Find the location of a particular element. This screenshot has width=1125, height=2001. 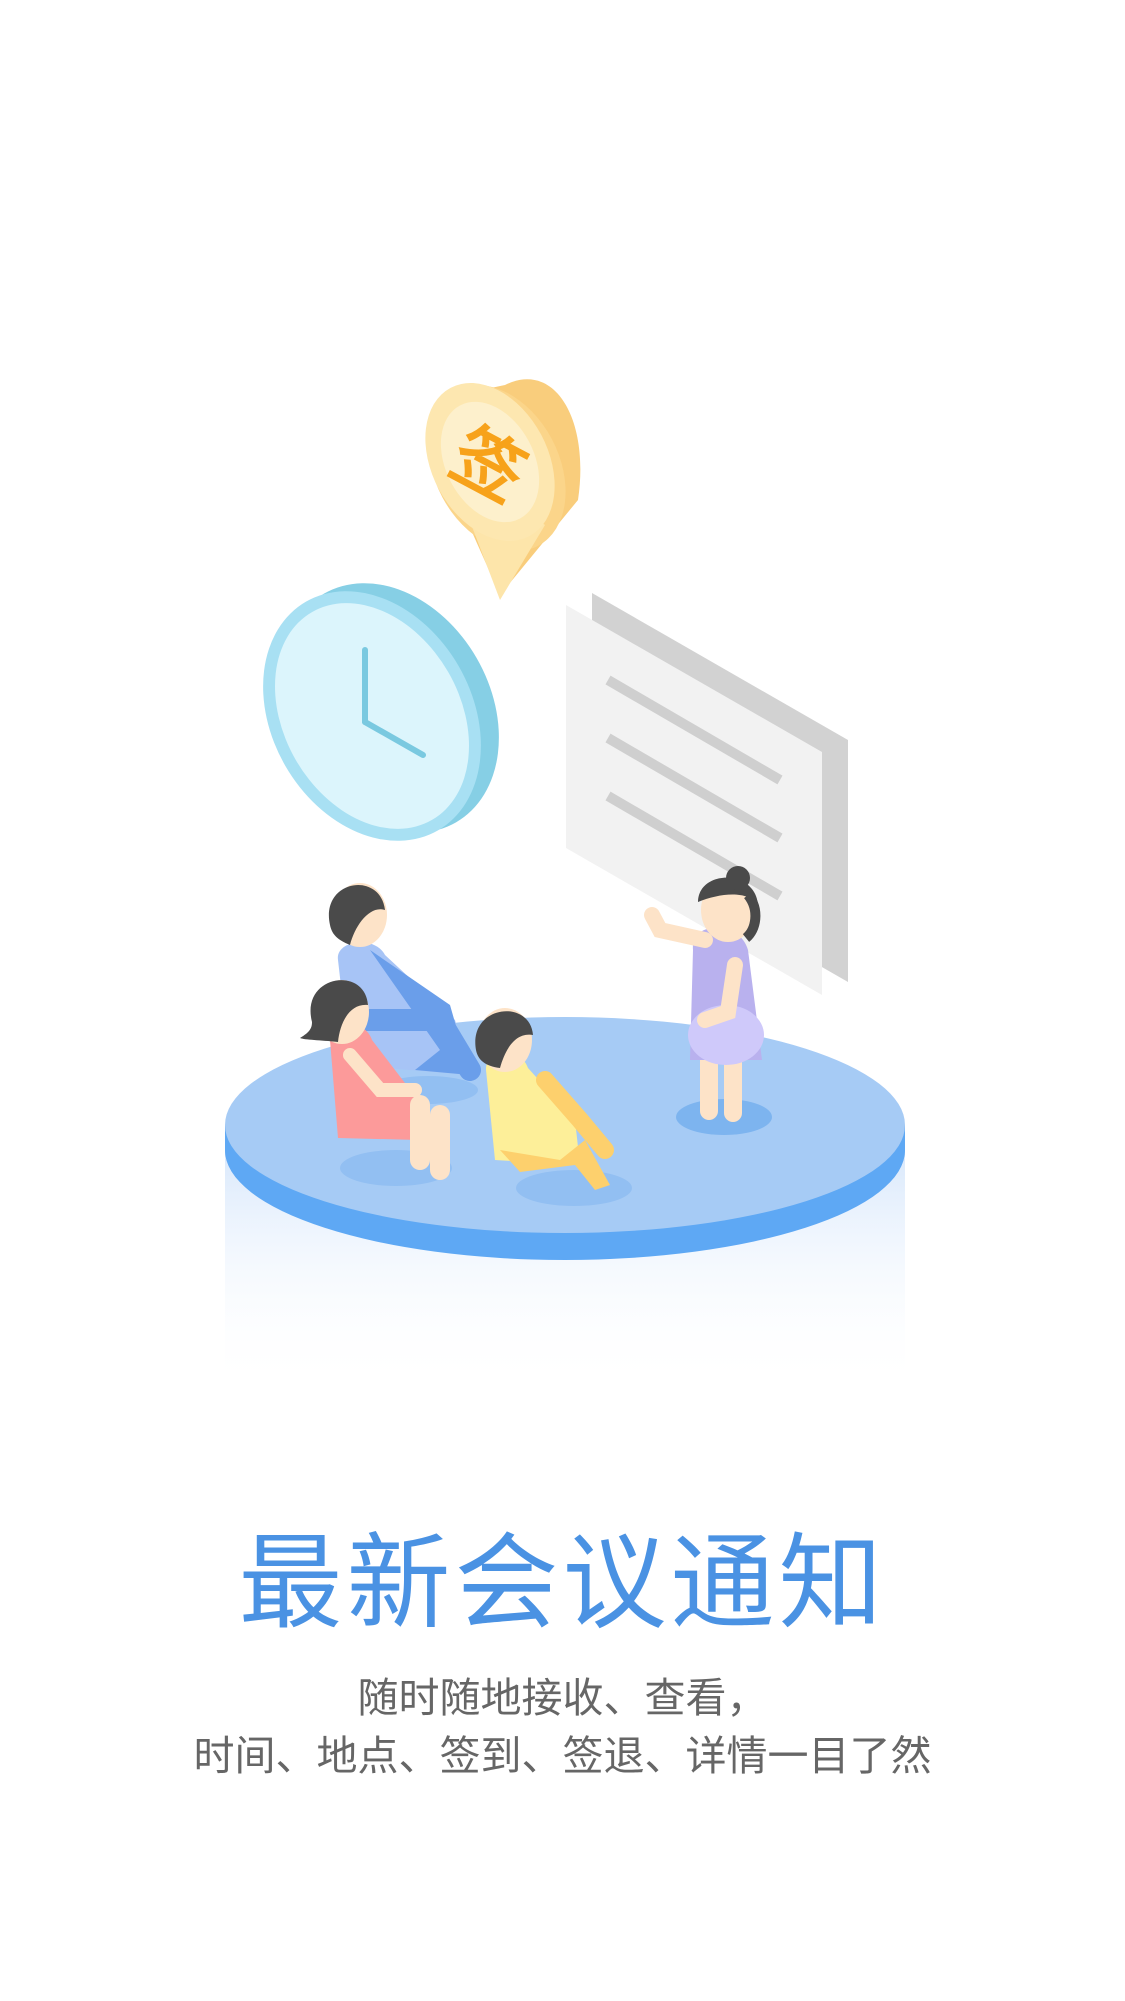

clock-icon is located at coordinates (381, 712).